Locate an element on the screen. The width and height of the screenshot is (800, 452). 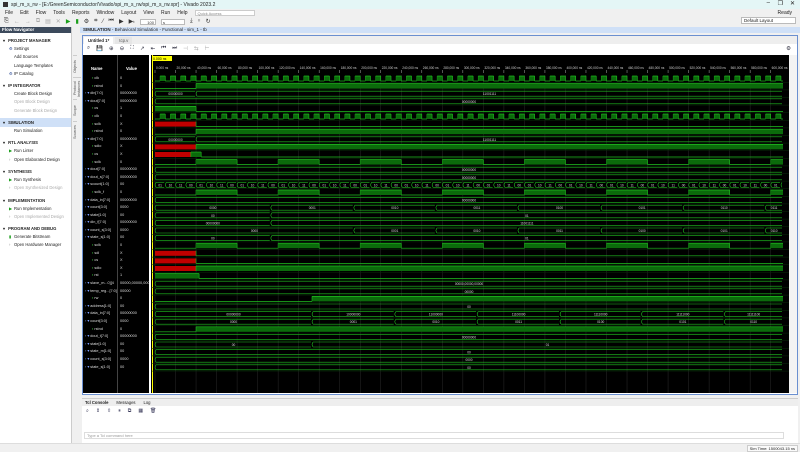
go-start-icon: ⏮ is located at coordinates (163, 48).